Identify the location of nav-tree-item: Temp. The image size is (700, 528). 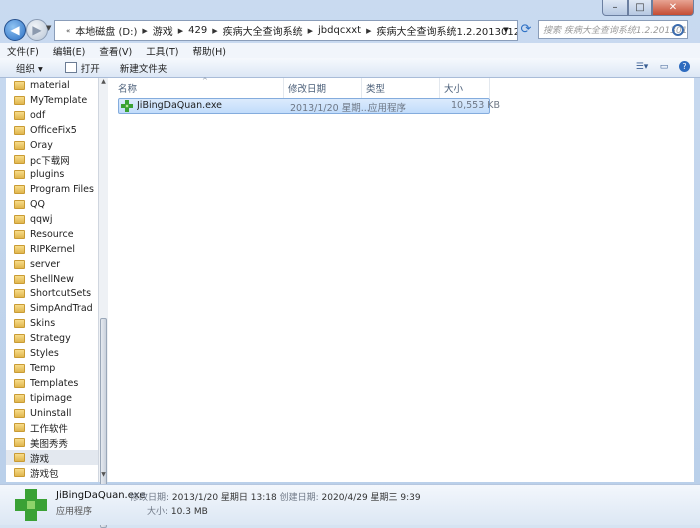
(52, 368).